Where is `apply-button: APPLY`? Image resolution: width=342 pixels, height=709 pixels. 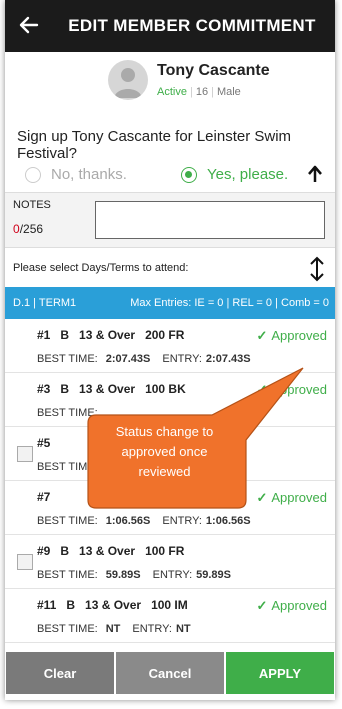 apply-button: APPLY is located at coordinates (280, 673).